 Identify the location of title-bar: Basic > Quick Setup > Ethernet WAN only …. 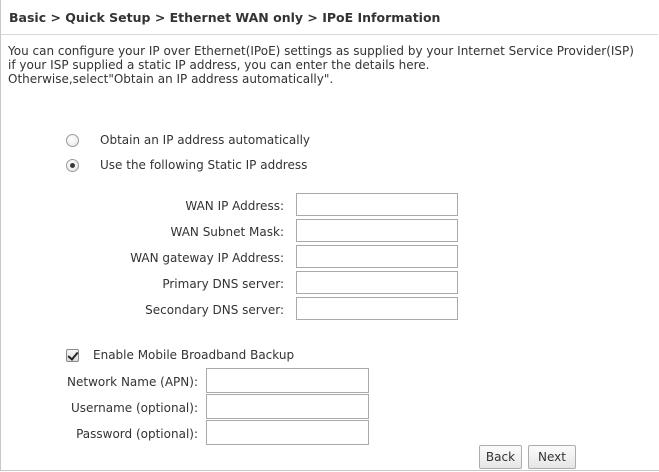
(329, 17).